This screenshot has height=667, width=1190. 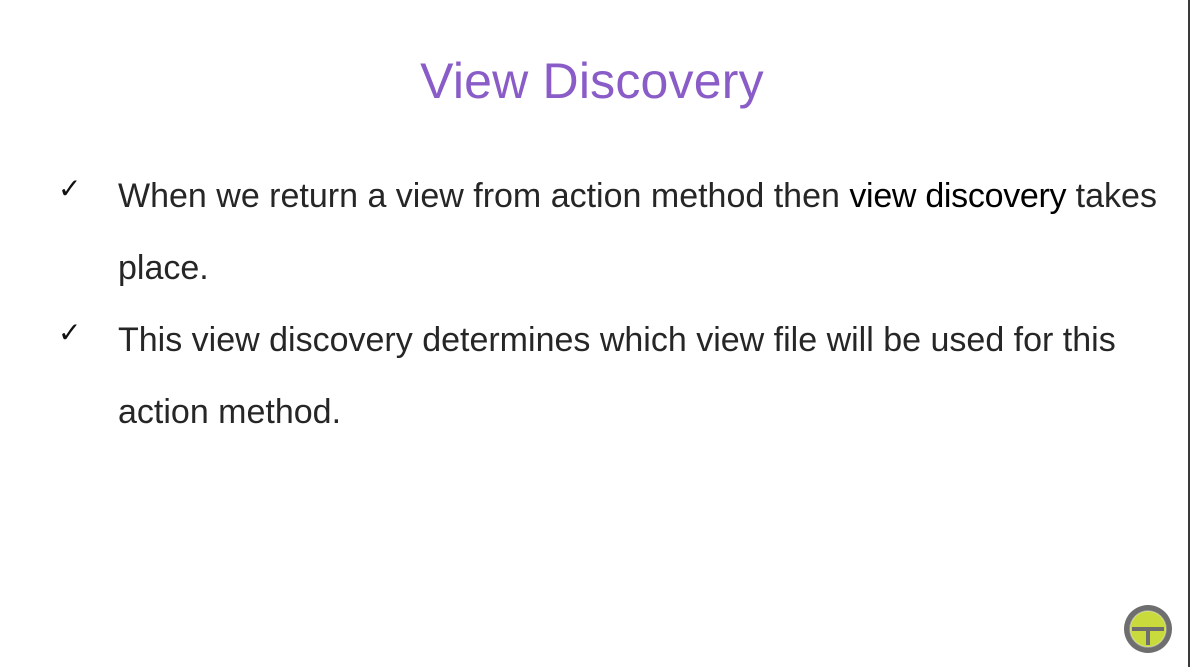 What do you see at coordinates (958, 196) in the screenshot?
I see `bullet-emphasis-text: view discovery` at bounding box center [958, 196].